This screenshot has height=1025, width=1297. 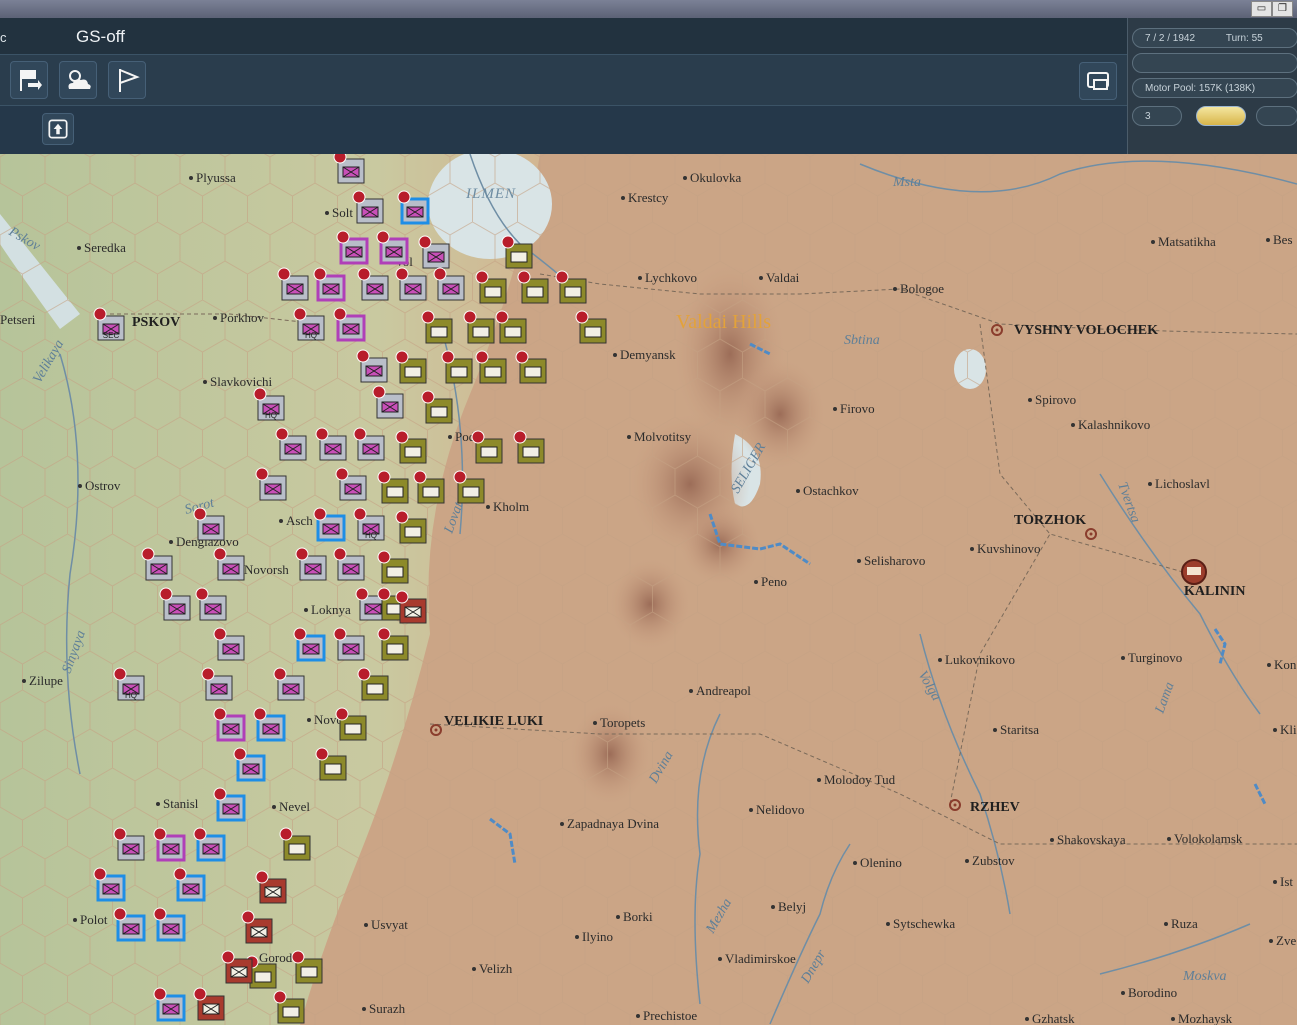 What do you see at coordinates (78, 80) in the screenshot?
I see `weather-button` at bounding box center [78, 80].